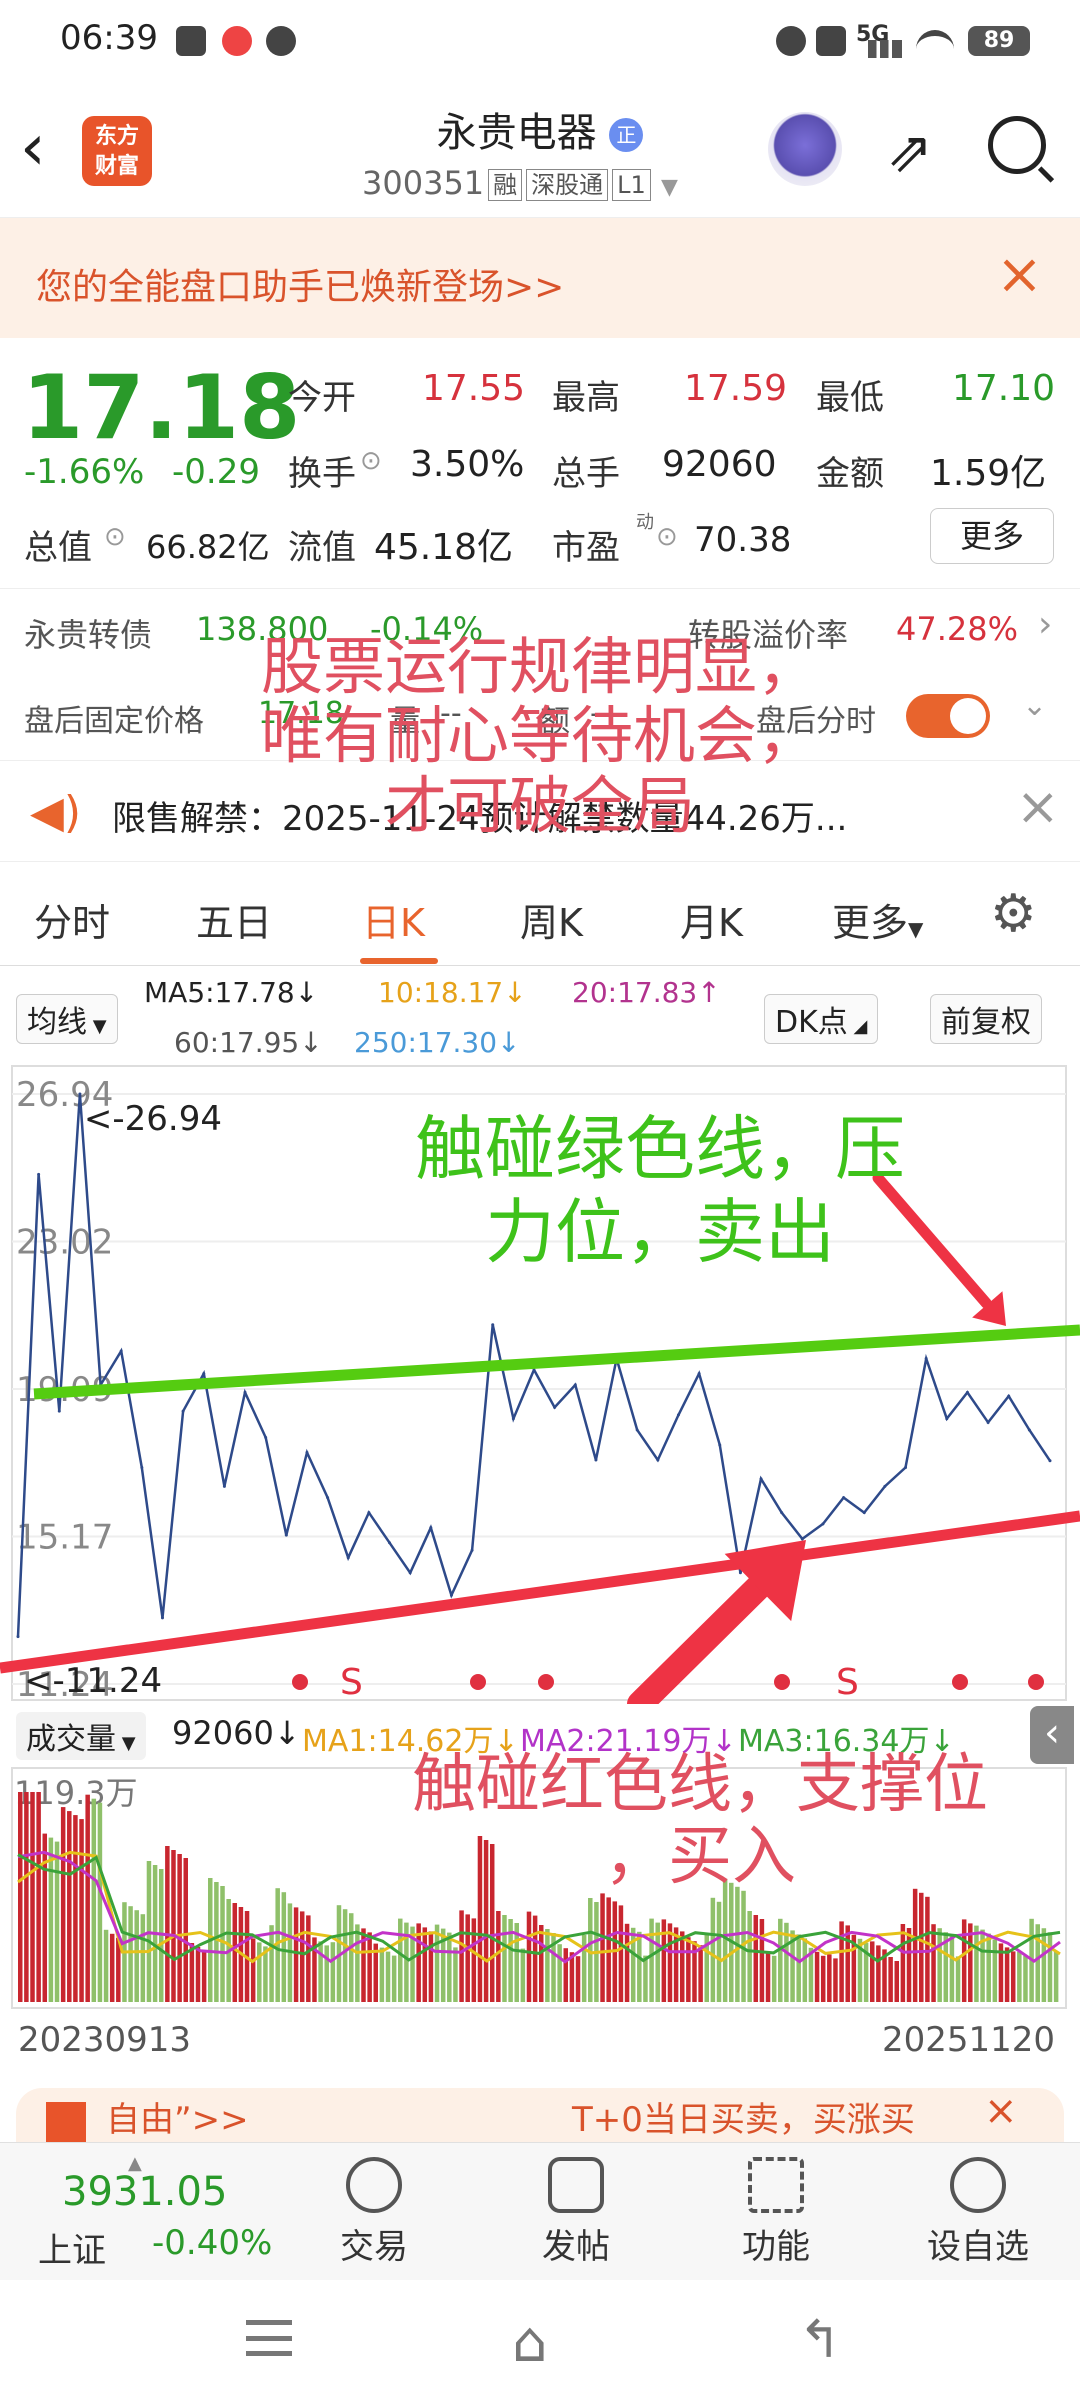 Image resolution: width=1080 pixels, height=2408 pixels. I want to click on app-notification-icon, so click(191, 41).